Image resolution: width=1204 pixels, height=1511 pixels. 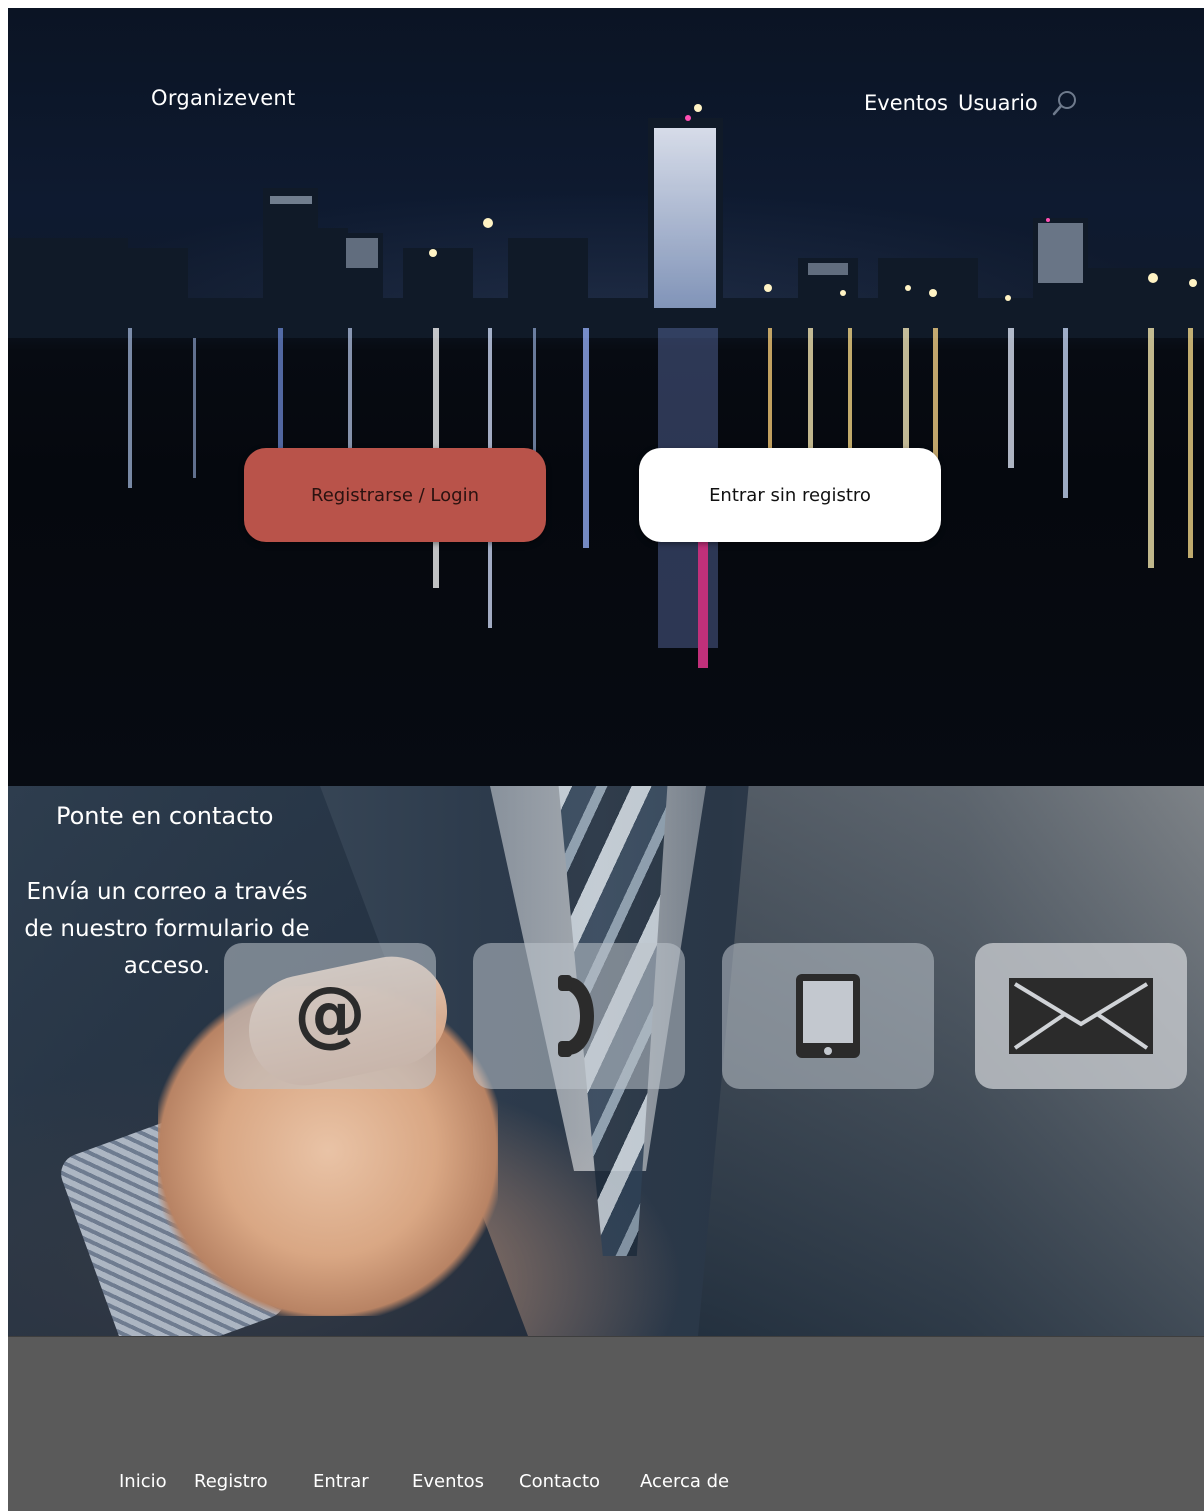 What do you see at coordinates (165, 816) in the screenshot?
I see `contact-title: Ponte en contacto` at bounding box center [165, 816].